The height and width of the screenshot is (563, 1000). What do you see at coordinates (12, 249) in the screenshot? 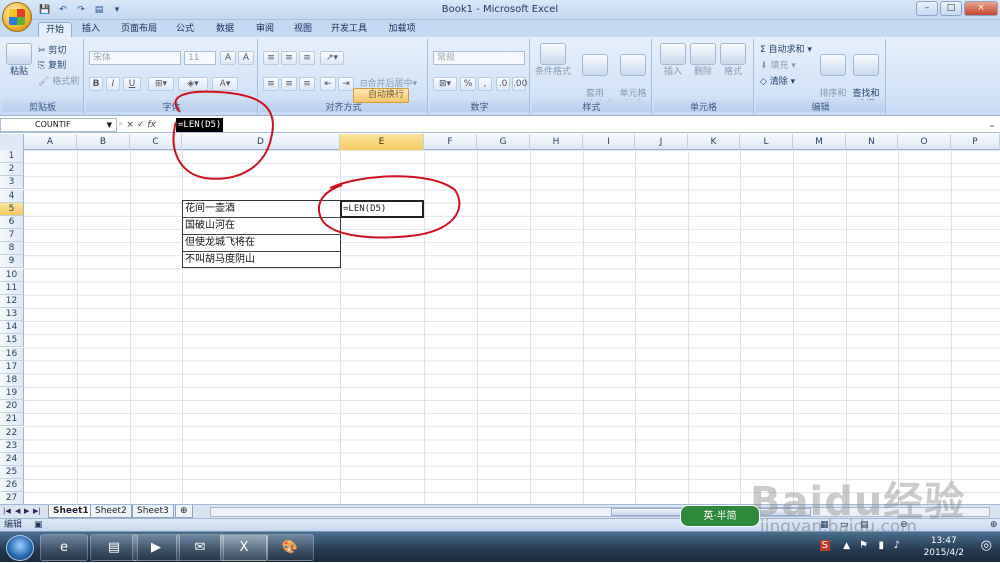
I see `row-header-8: 8` at bounding box center [12, 249].